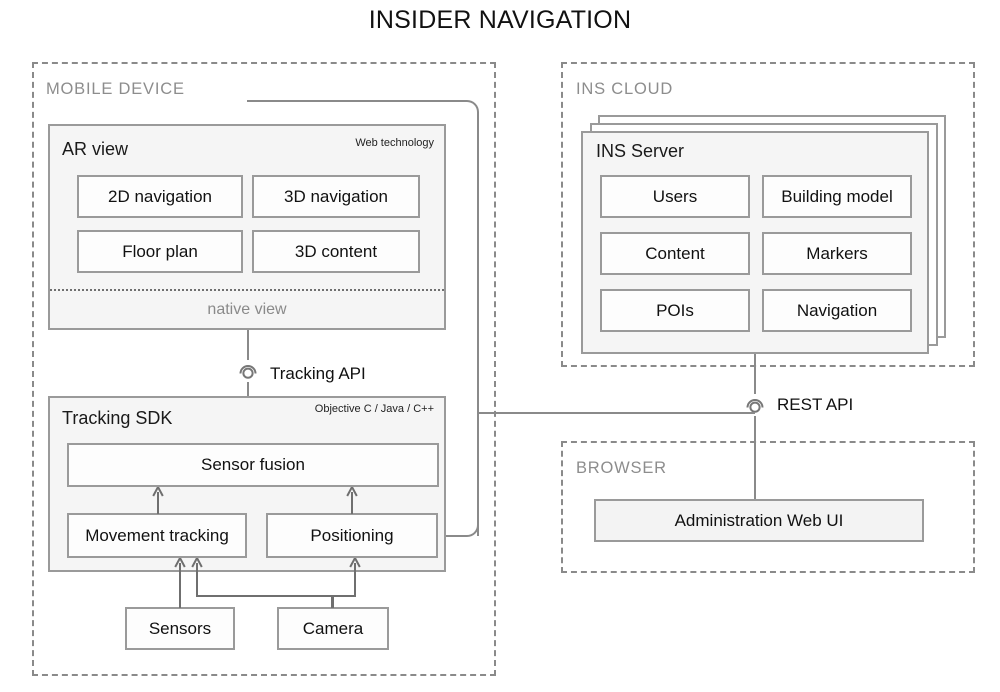  What do you see at coordinates (160, 251) in the screenshot?
I see `ar-module-floor-plan: Floor plan` at bounding box center [160, 251].